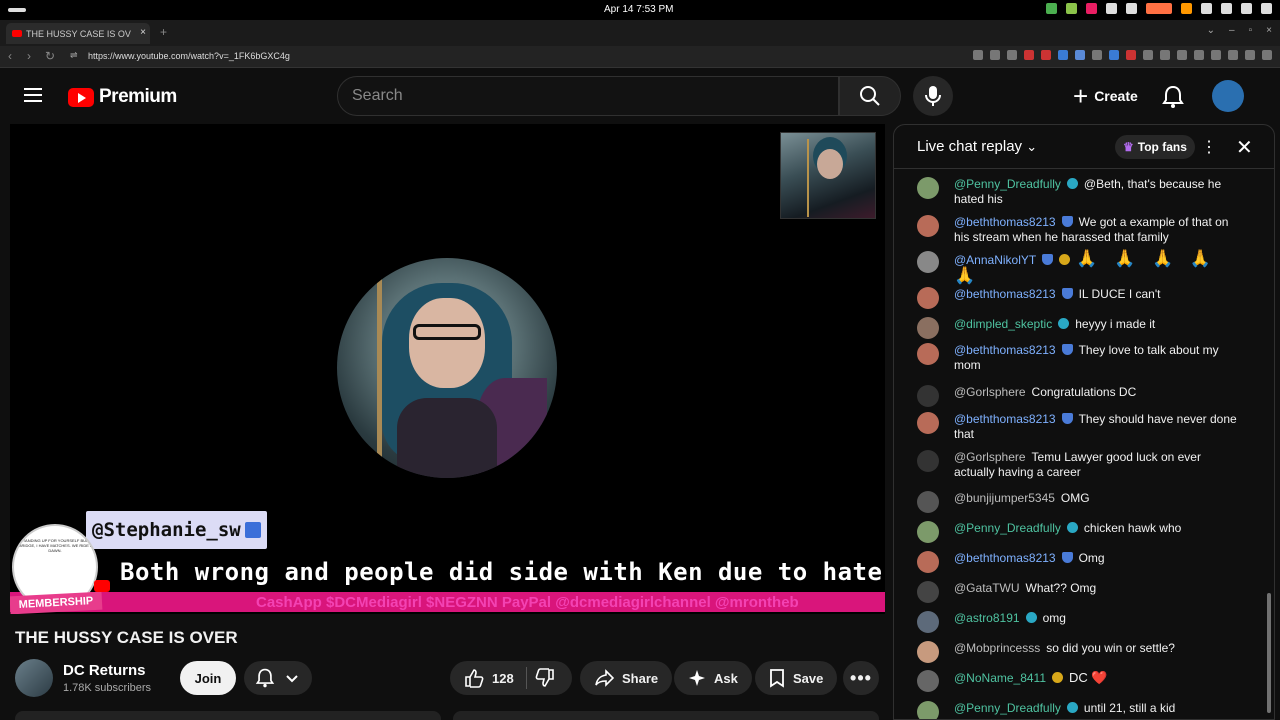  I want to click on join-button: Join, so click(208, 678).